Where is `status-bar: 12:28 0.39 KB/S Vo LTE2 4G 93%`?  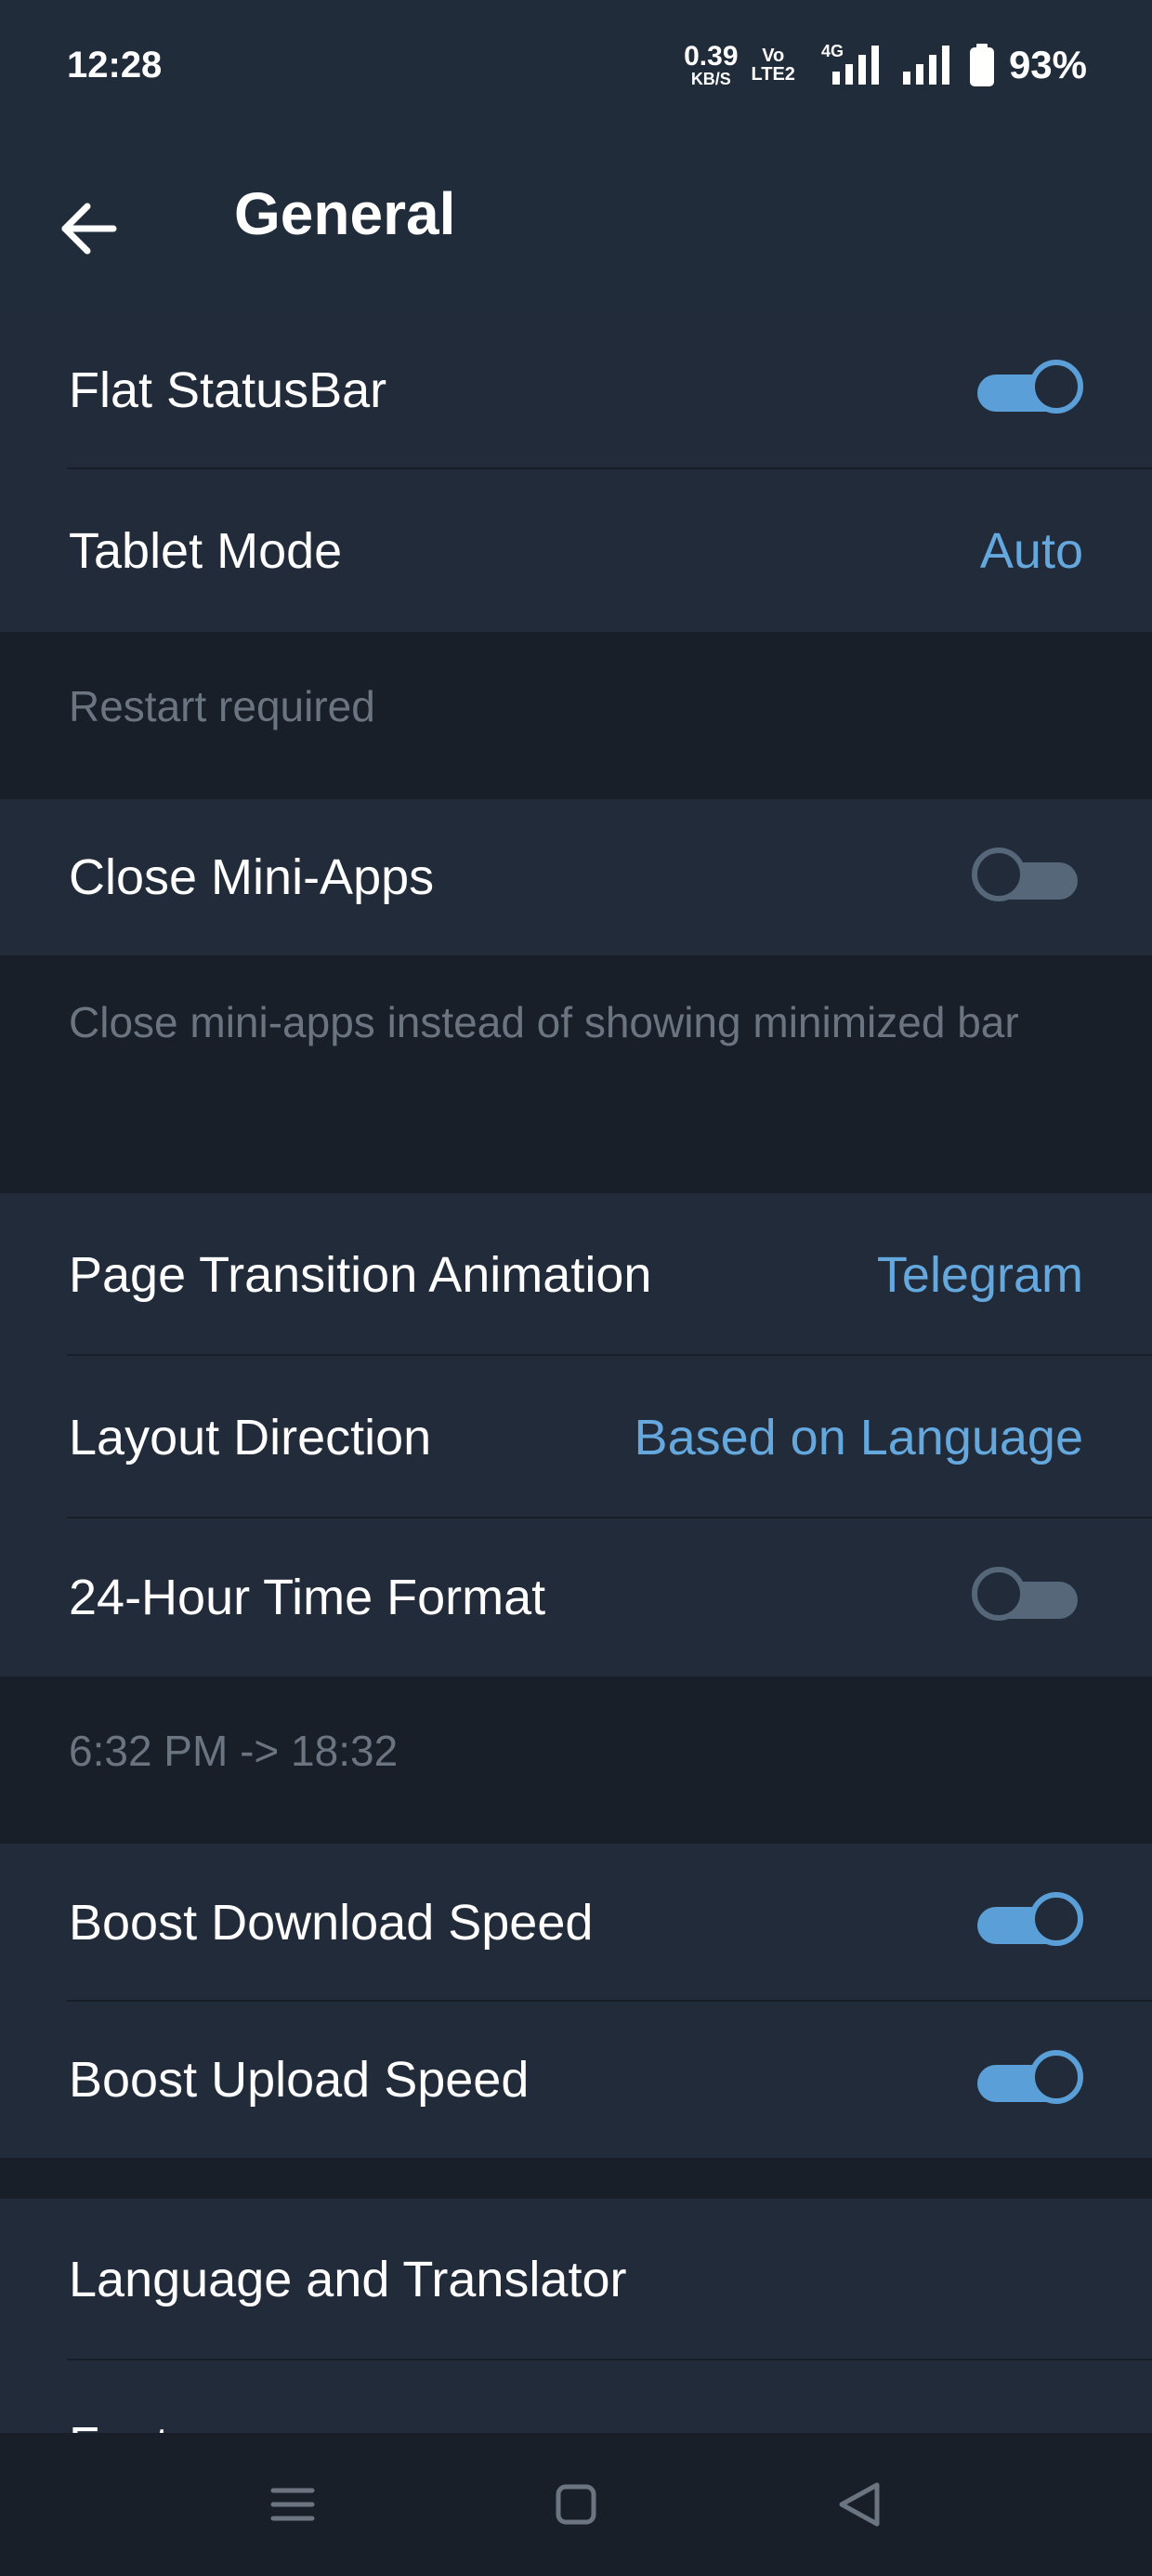 status-bar: 12:28 0.39 KB/S Vo LTE2 4G 93% is located at coordinates (576, 69).